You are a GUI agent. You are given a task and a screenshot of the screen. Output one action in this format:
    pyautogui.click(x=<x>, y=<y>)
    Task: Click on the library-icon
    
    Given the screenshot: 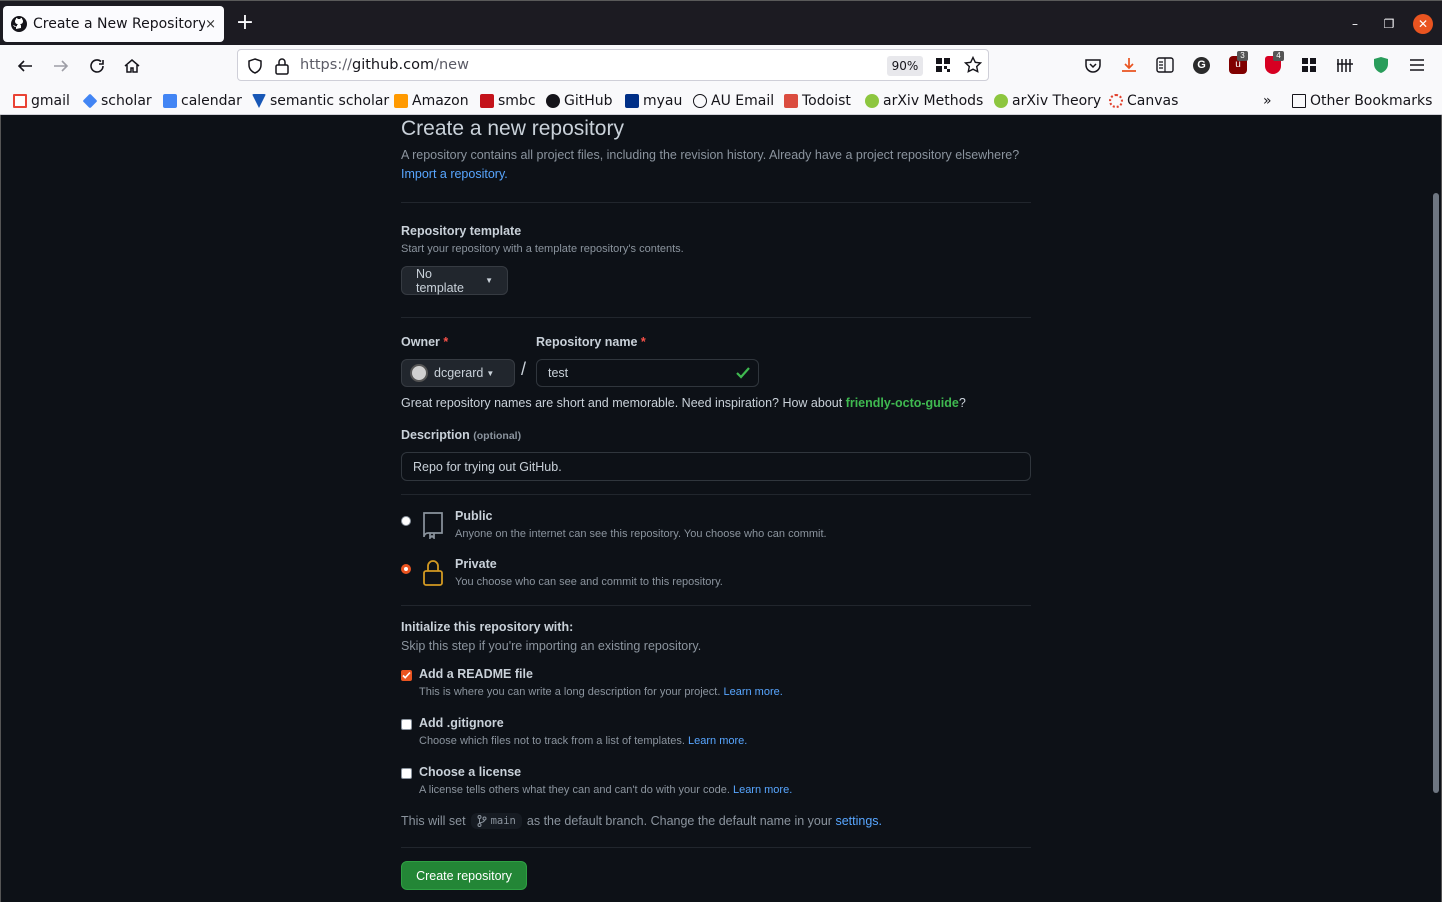 What is the action you would take?
    pyautogui.click(x=1345, y=65)
    